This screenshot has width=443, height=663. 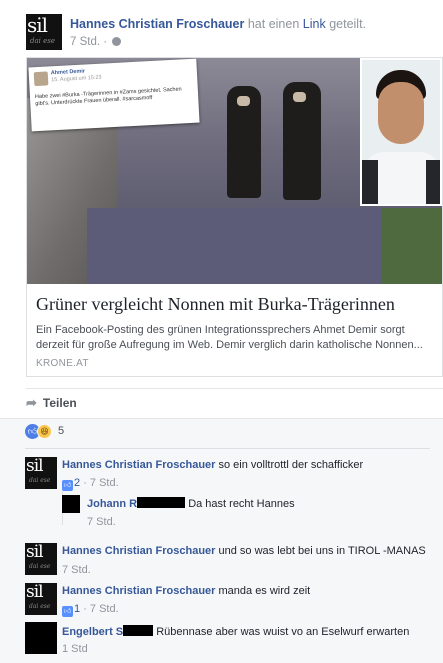 What do you see at coordinates (92, 632) in the screenshot?
I see `comment-author: Engelbert S` at bounding box center [92, 632].